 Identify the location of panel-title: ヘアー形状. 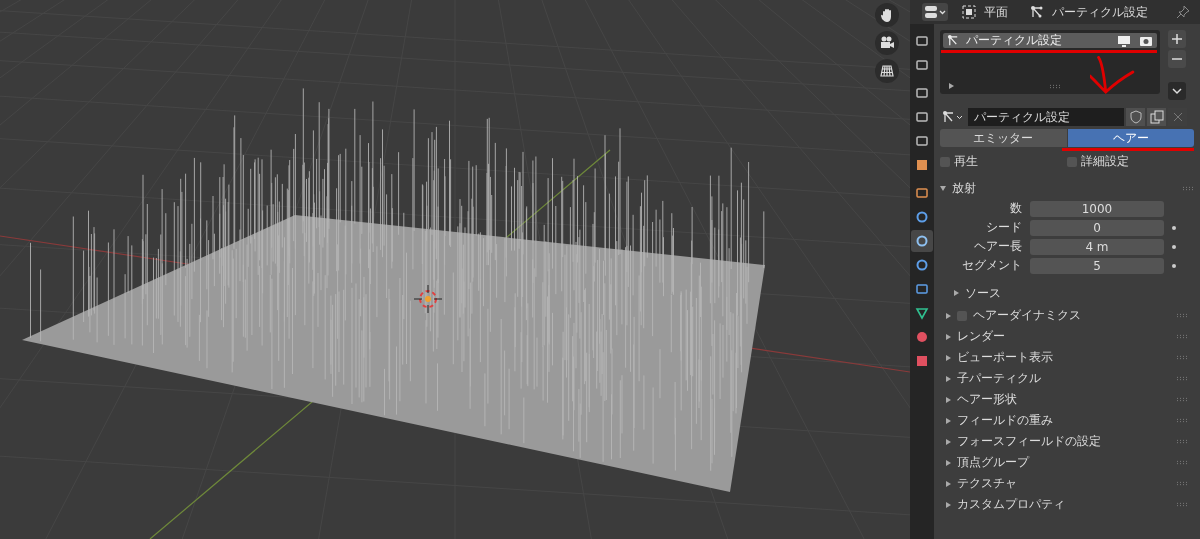
(987, 399).